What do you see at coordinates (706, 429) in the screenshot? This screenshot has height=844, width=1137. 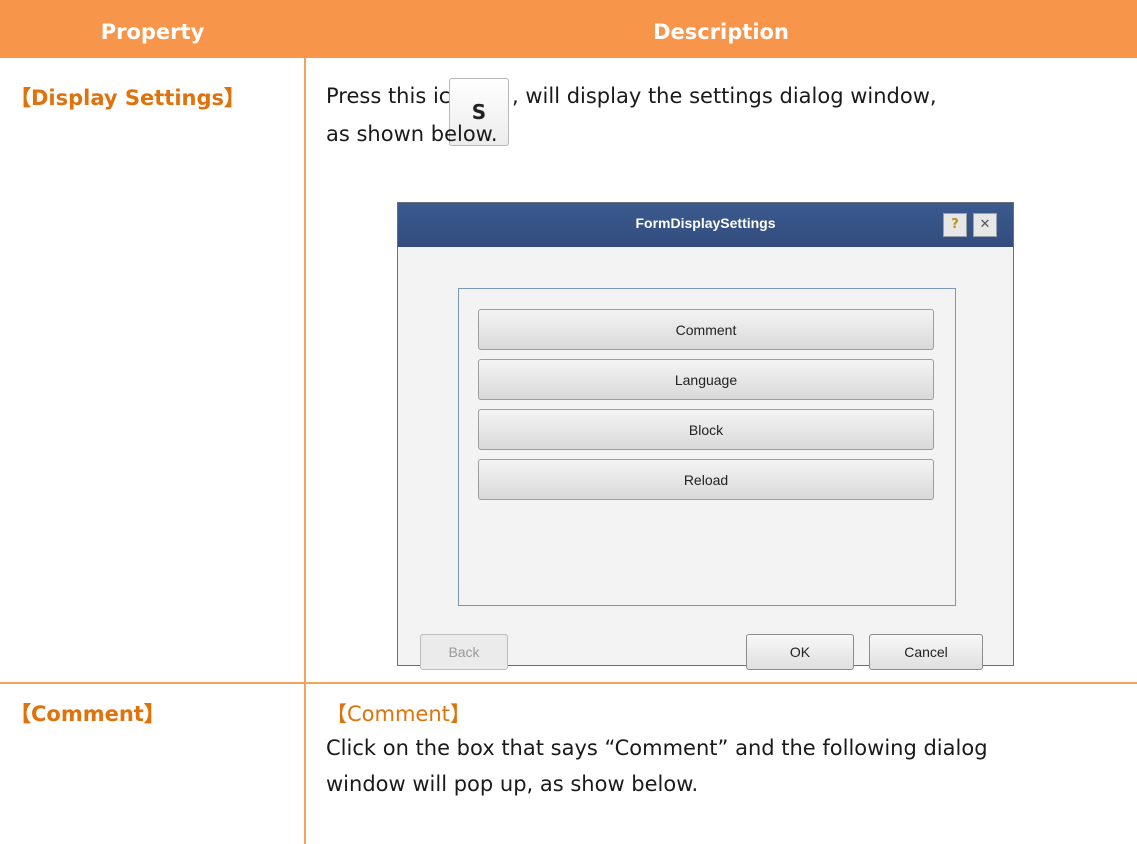 I see `block-button: Block` at bounding box center [706, 429].